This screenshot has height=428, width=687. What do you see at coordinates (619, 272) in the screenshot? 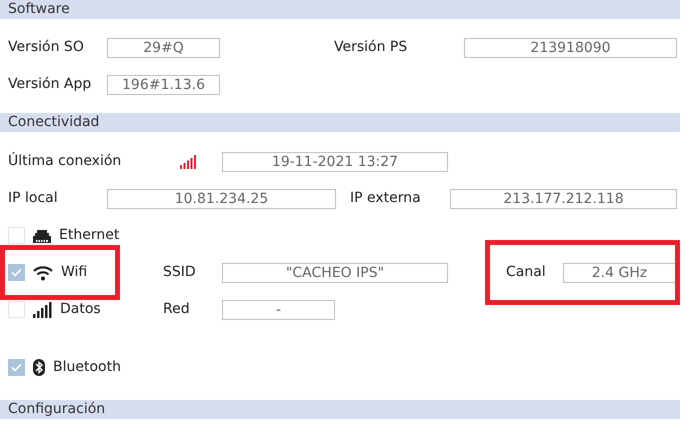
I see `input-field: 2.4 GHz` at bounding box center [619, 272].